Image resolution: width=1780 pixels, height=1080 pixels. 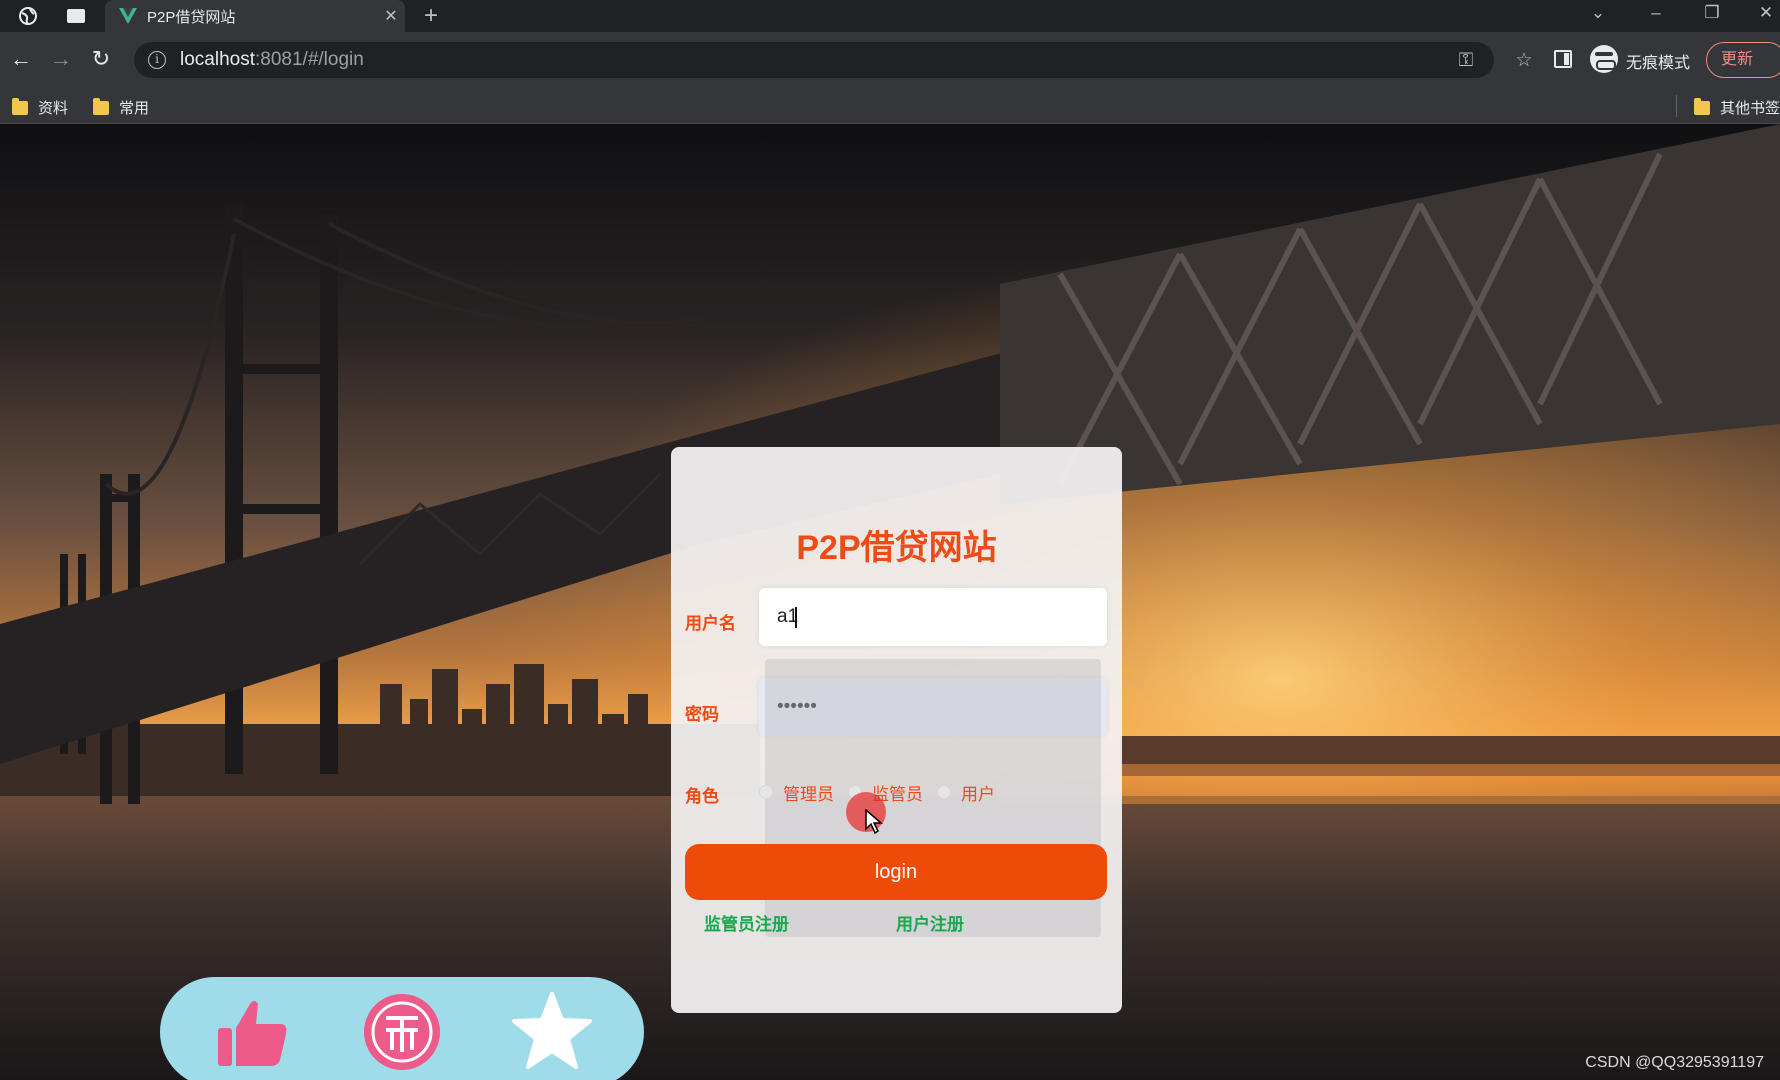 What do you see at coordinates (702, 714) in the screenshot?
I see `password-label: 密码` at bounding box center [702, 714].